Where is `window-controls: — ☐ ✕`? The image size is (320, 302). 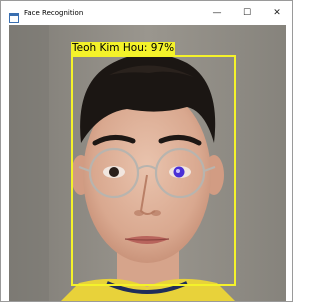 window-controls: — ☐ ✕ is located at coordinates (247, 13).